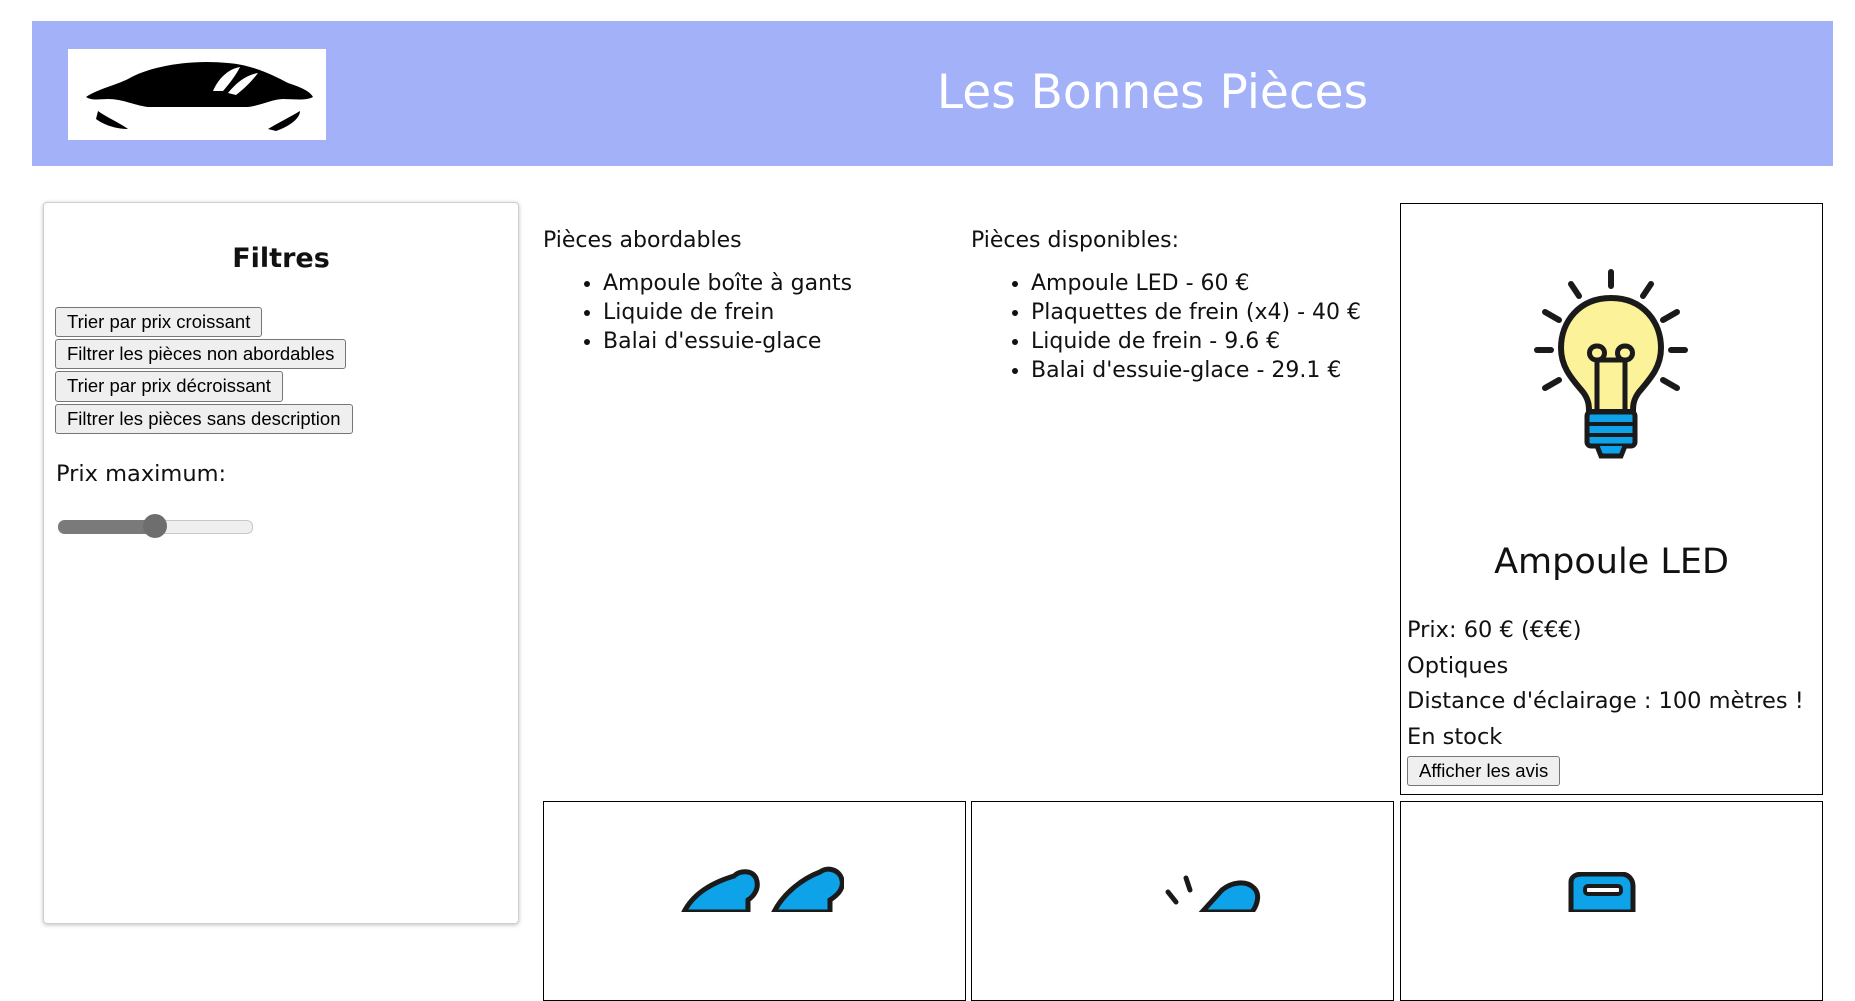  What do you see at coordinates (1455, 736) in the screenshot?
I see `product-stock: En stock` at bounding box center [1455, 736].